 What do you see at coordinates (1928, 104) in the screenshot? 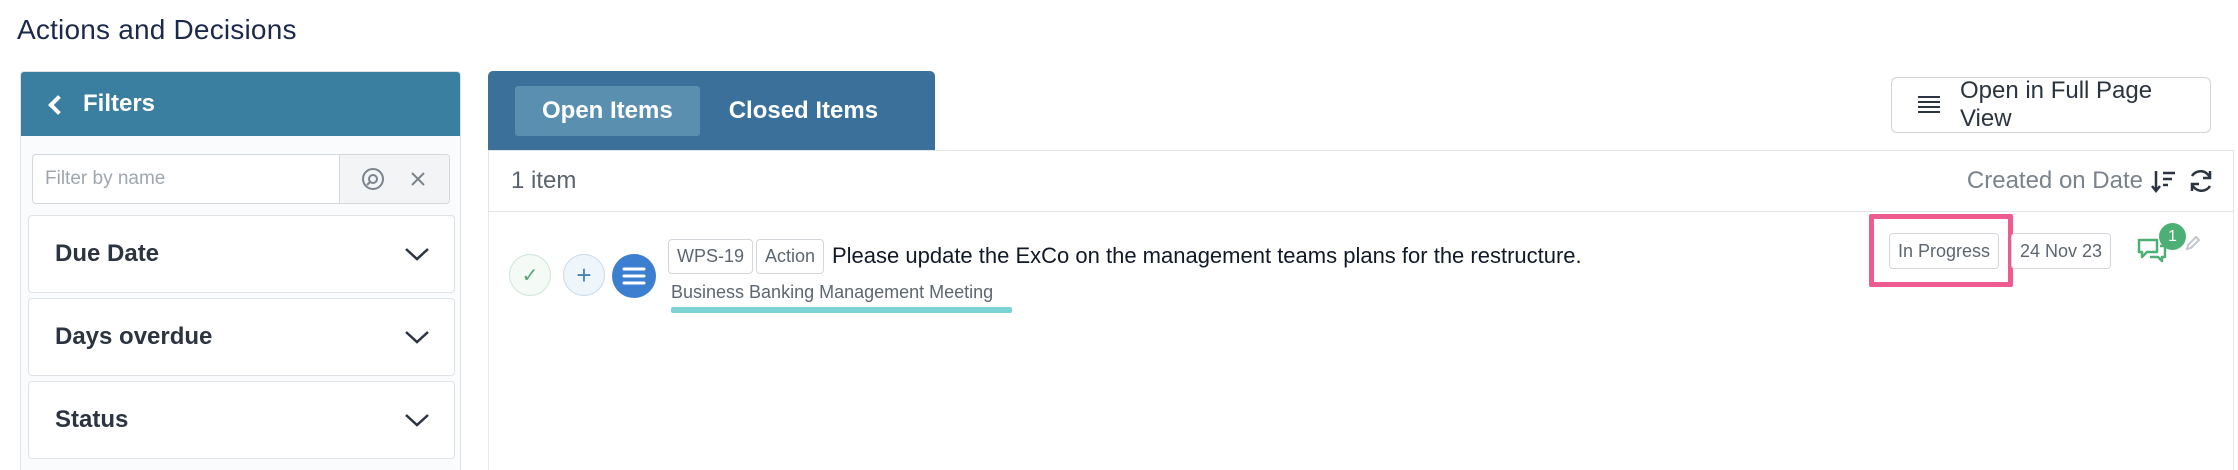
I see `list-view-icon` at bounding box center [1928, 104].